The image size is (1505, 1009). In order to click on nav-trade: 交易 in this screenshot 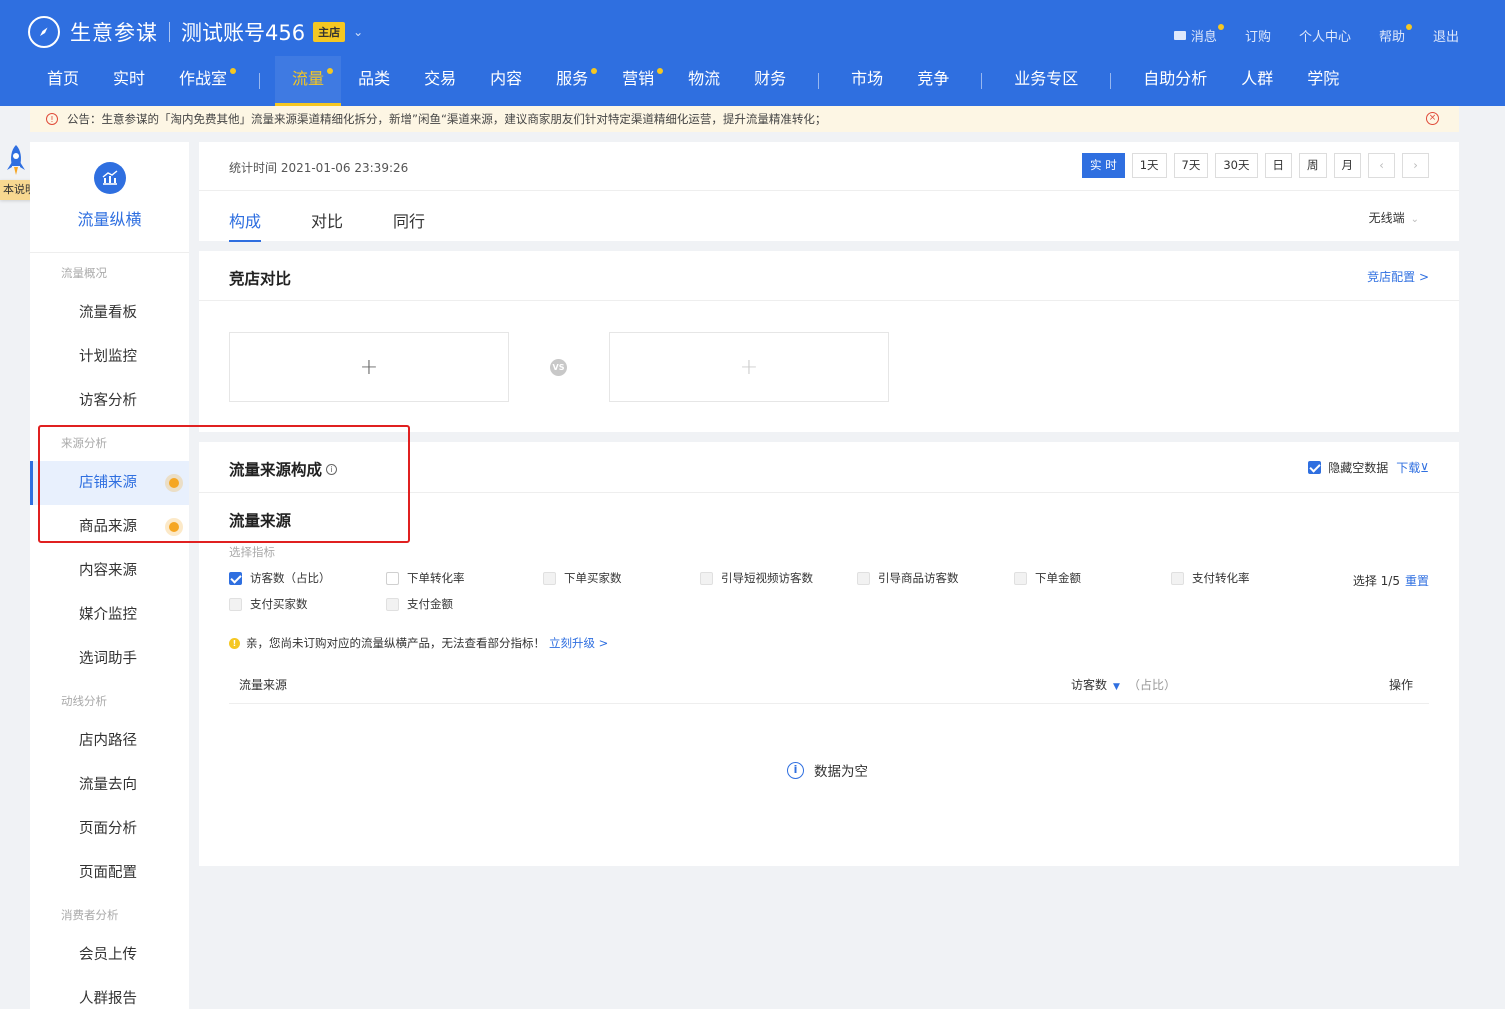, I will do `click(440, 81)`.